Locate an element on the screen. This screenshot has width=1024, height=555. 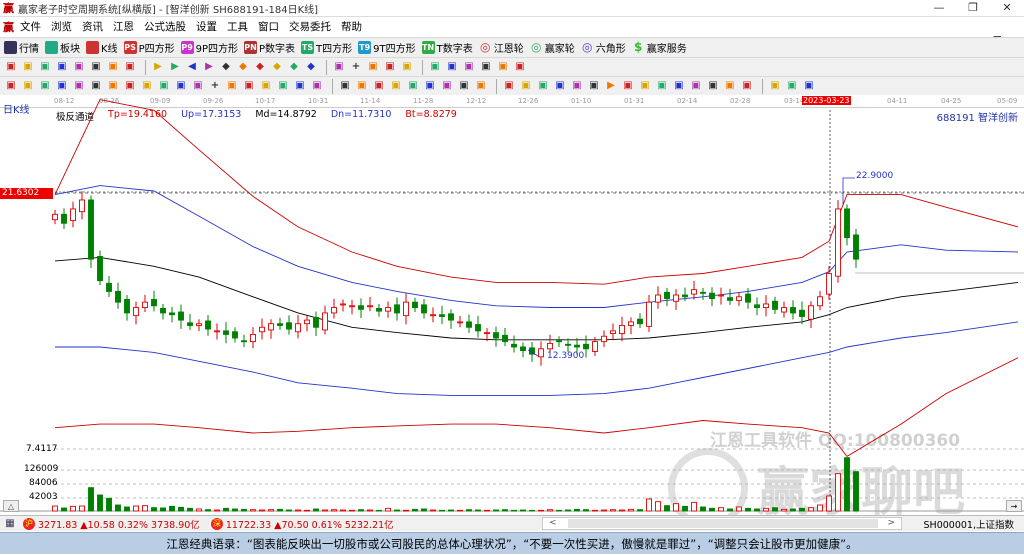
angle2-icon: ▣ is located at coordinates (413, 86).